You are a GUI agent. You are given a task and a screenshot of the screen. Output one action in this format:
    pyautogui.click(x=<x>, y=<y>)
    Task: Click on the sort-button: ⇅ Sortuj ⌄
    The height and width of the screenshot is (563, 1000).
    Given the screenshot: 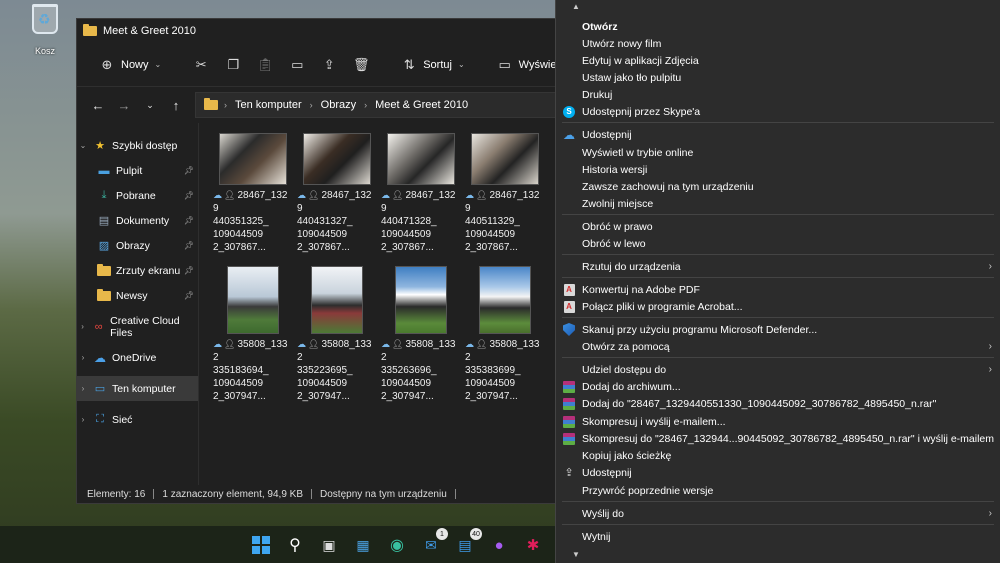 What is the action you would take?
    pyautogui.click(x=432, y=65)
    